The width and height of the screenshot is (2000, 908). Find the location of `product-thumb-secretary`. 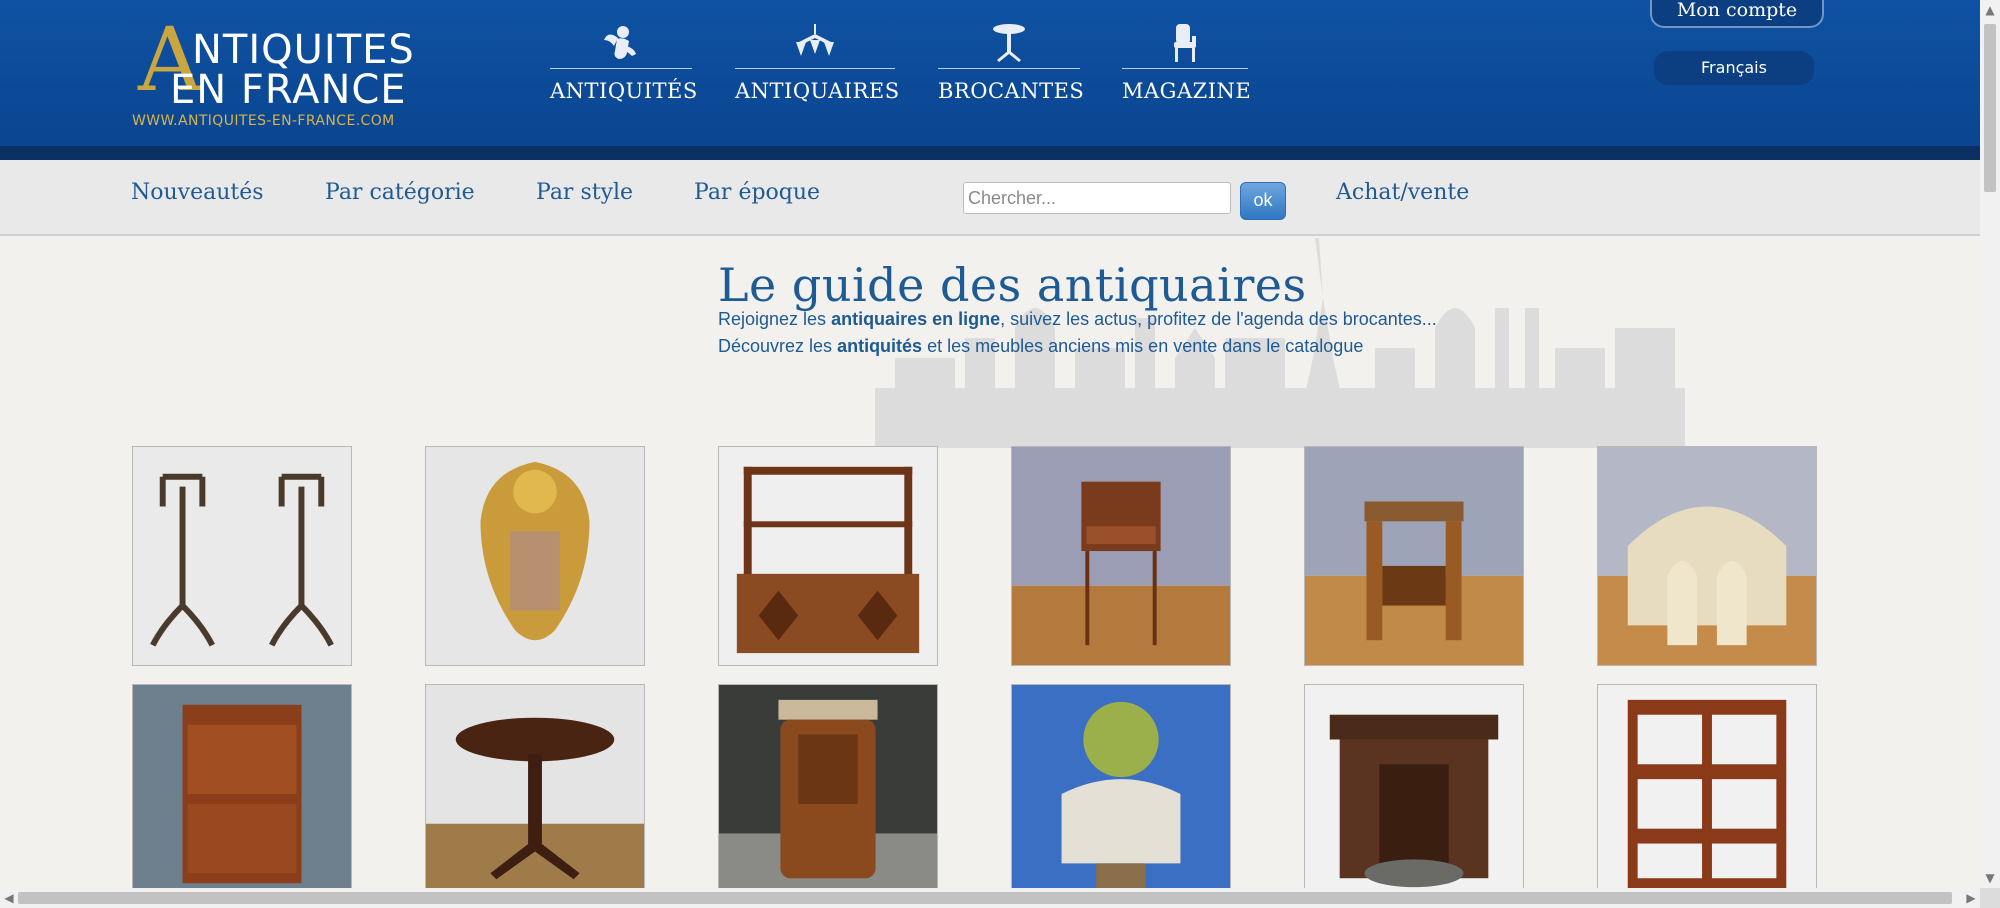

product-thumb-secretary is located at coordinates (242, 794).